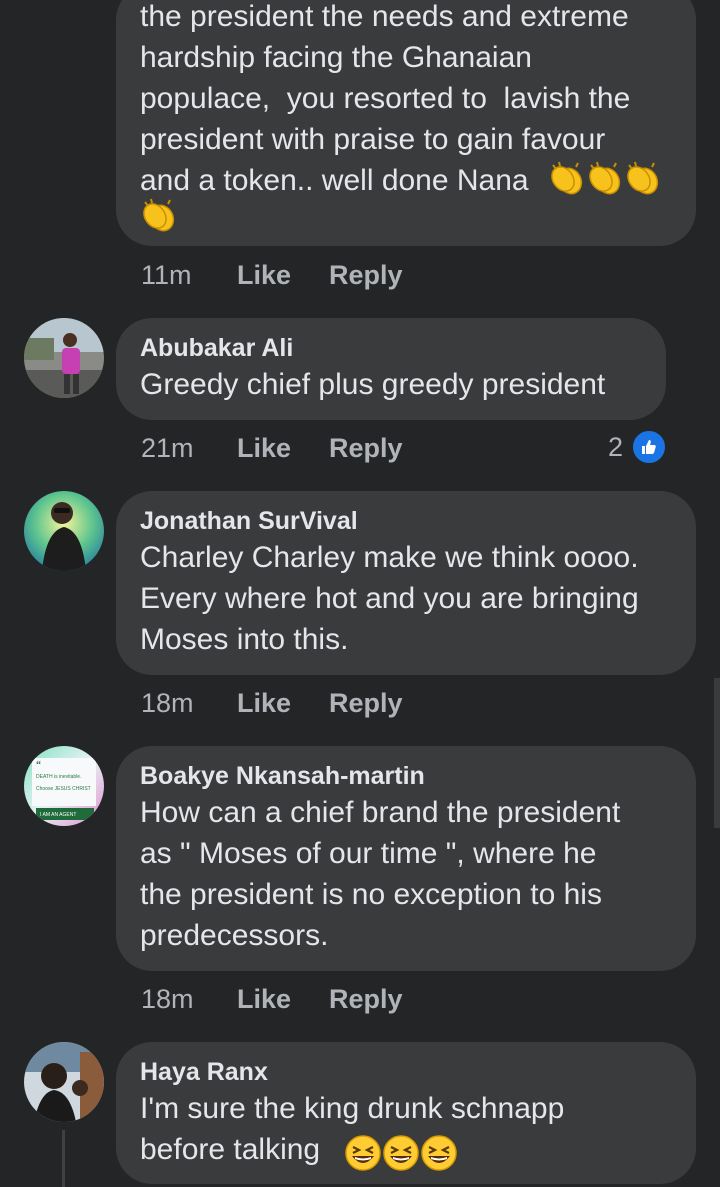 The height and width of the screenshot is (1187, 720). Describe the element at coordinates (616, 446) in the screenshot. I see `reaction-number: 2` at that location.